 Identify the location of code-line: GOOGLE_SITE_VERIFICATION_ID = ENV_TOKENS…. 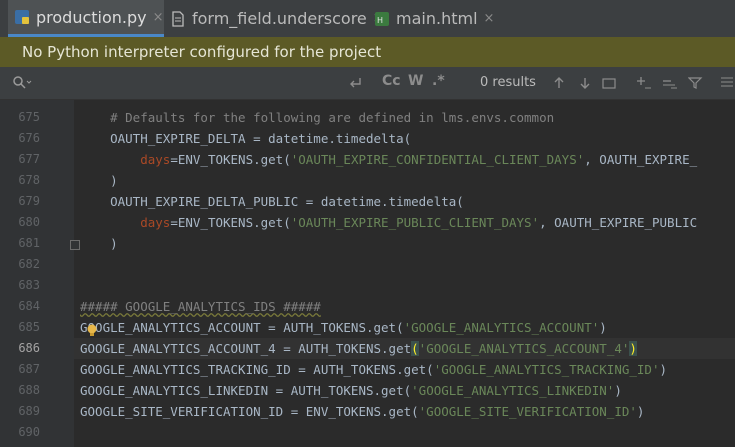
(362, 411).